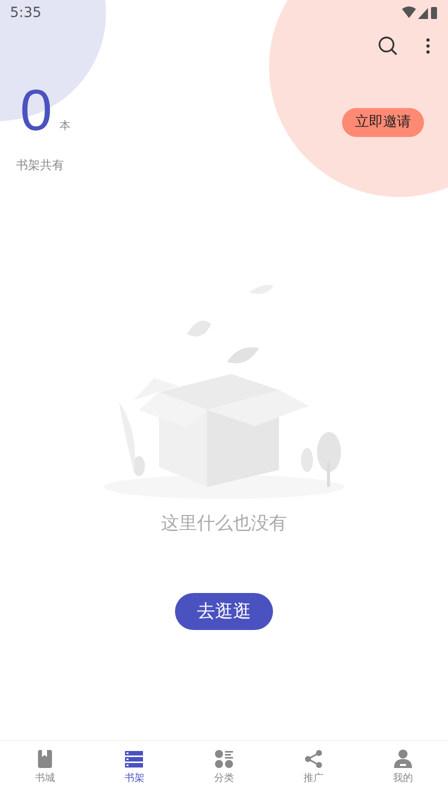 This screenshot has height=796, width=448. What do you see at coordinates (383, 122) in the screenshot?
I see `invite-button: 立即邀请` at bounding box center [383, 122].